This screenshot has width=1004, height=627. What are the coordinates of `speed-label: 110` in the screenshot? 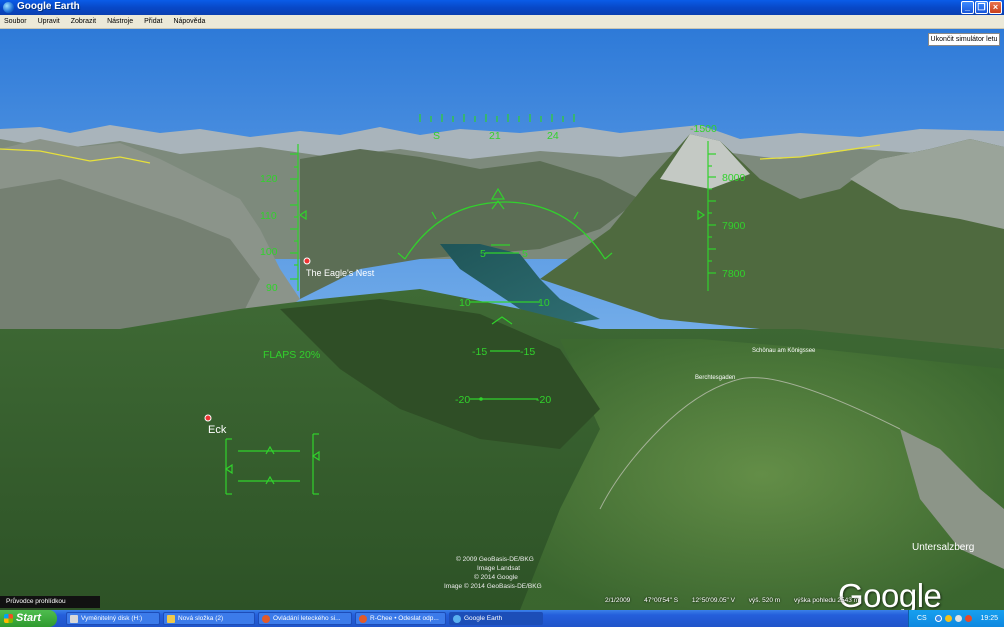 It's located at (268, 216).